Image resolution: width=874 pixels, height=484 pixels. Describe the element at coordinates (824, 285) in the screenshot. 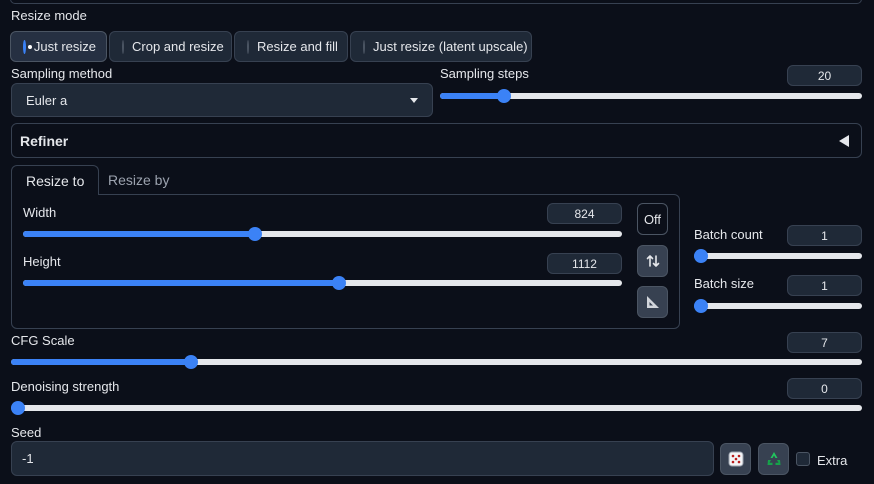

I see `batch-size-input: 1` at that location.